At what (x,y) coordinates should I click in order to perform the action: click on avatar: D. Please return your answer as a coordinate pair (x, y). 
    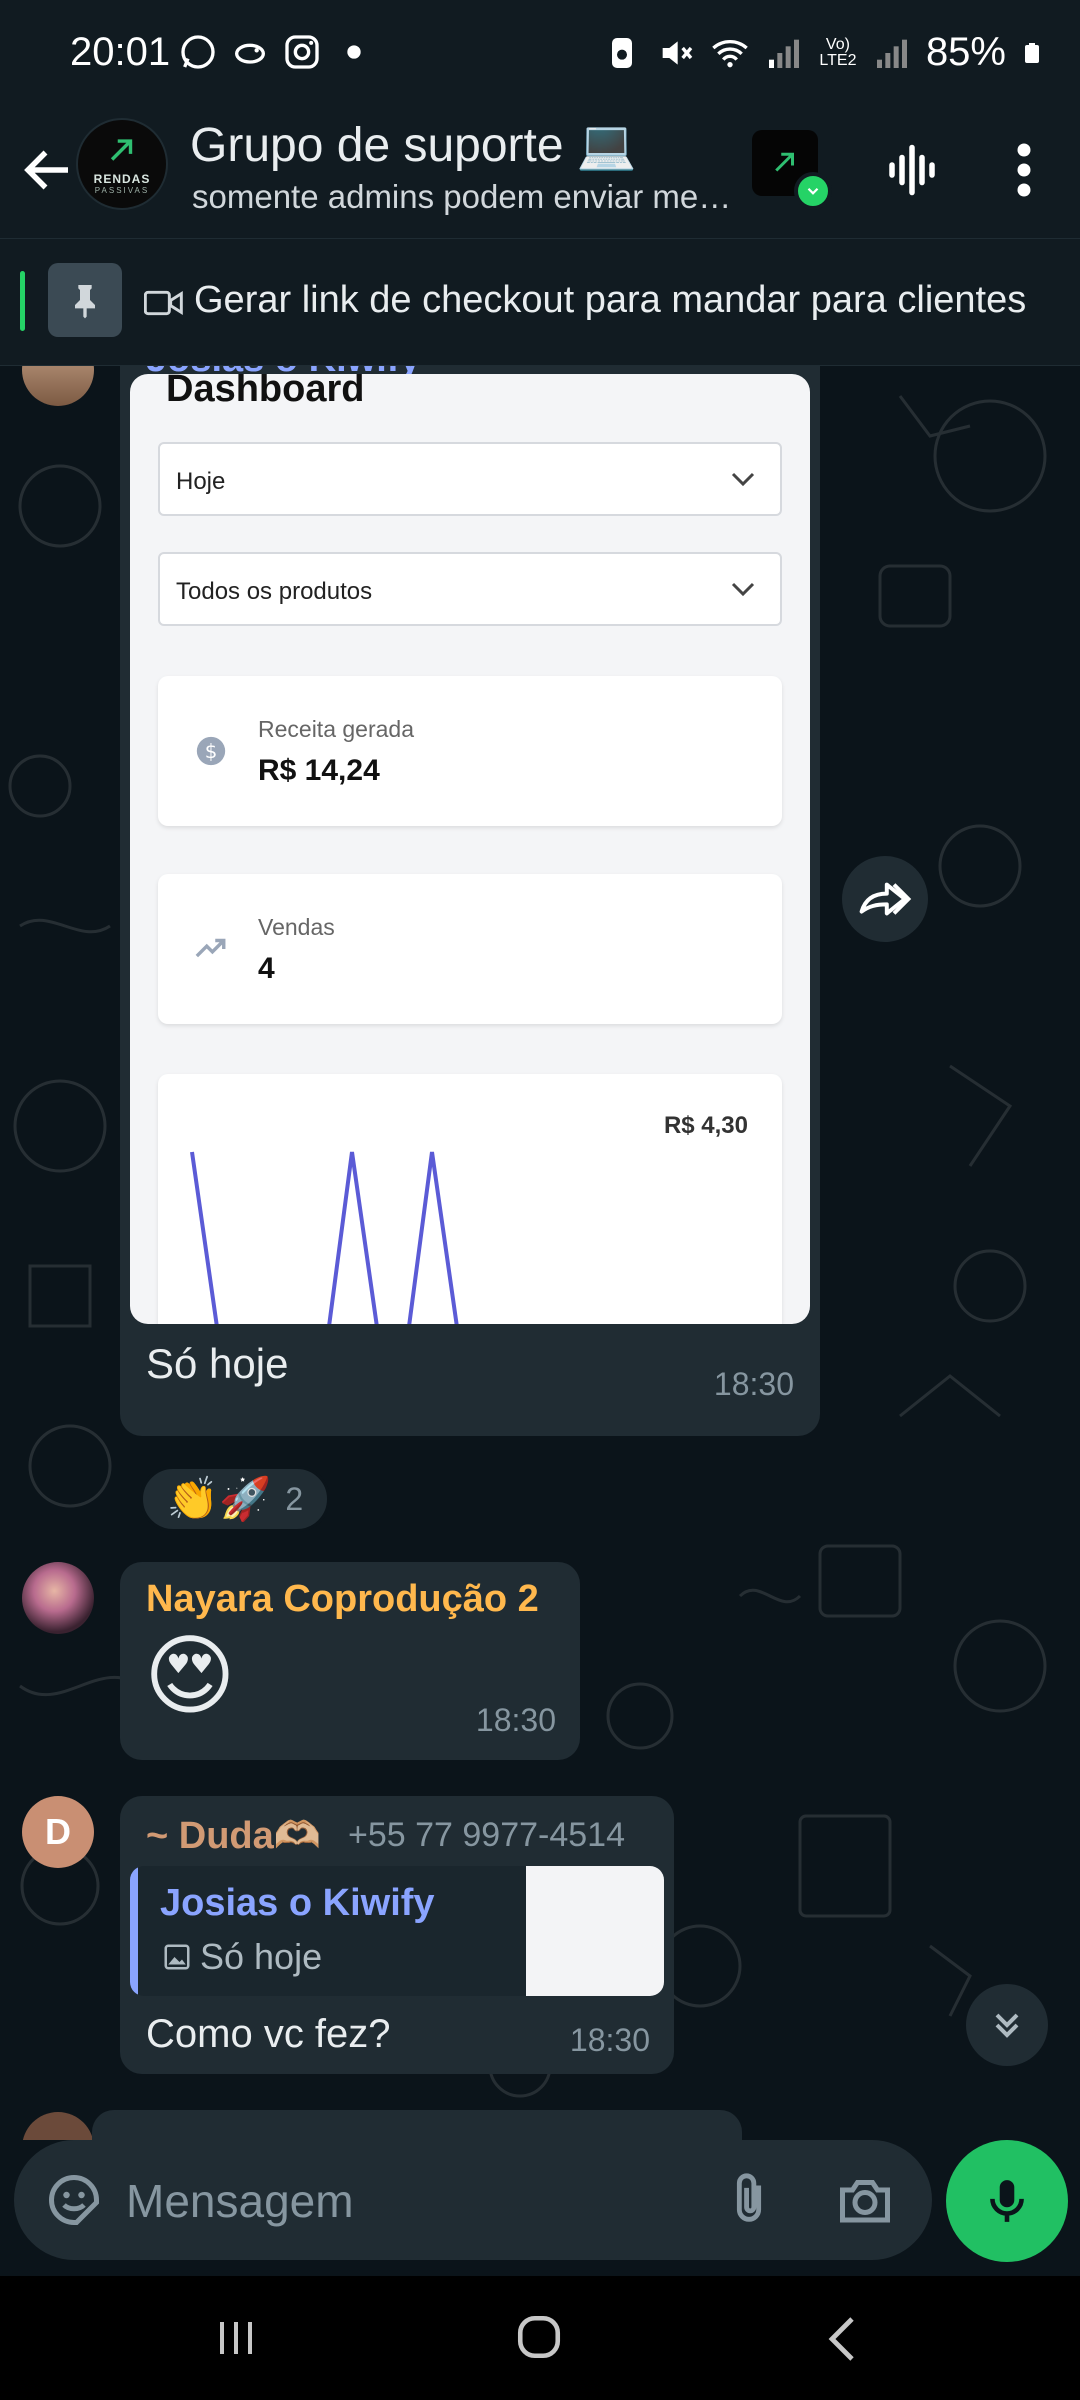
    Looking at the image, I should click on (58, 1832).